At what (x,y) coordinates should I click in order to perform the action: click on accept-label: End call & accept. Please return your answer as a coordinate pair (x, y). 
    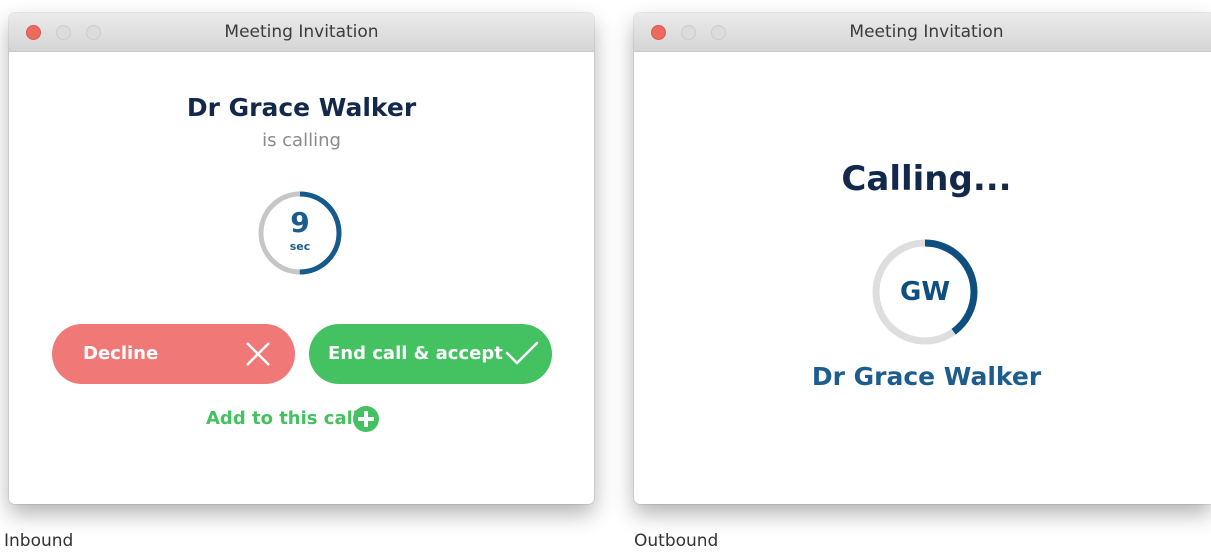
    Looking at the image, I should click on (415, 353).